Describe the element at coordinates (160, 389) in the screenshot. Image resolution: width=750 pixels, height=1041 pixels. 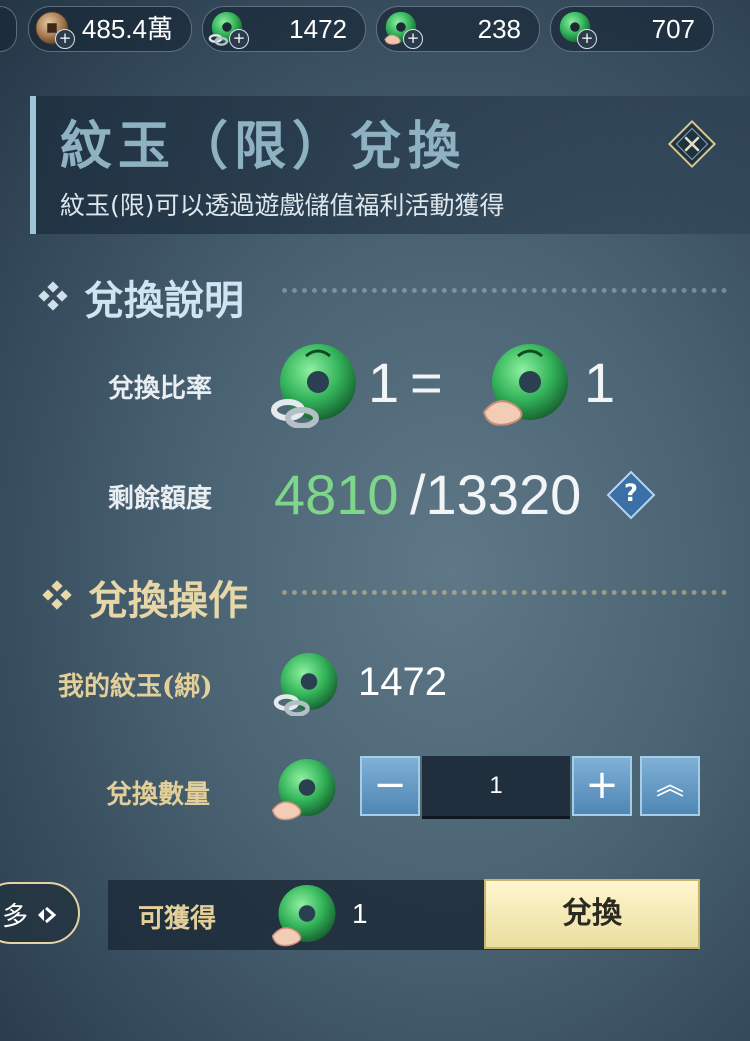
I see `rate-label: 兌換比率` at that location.